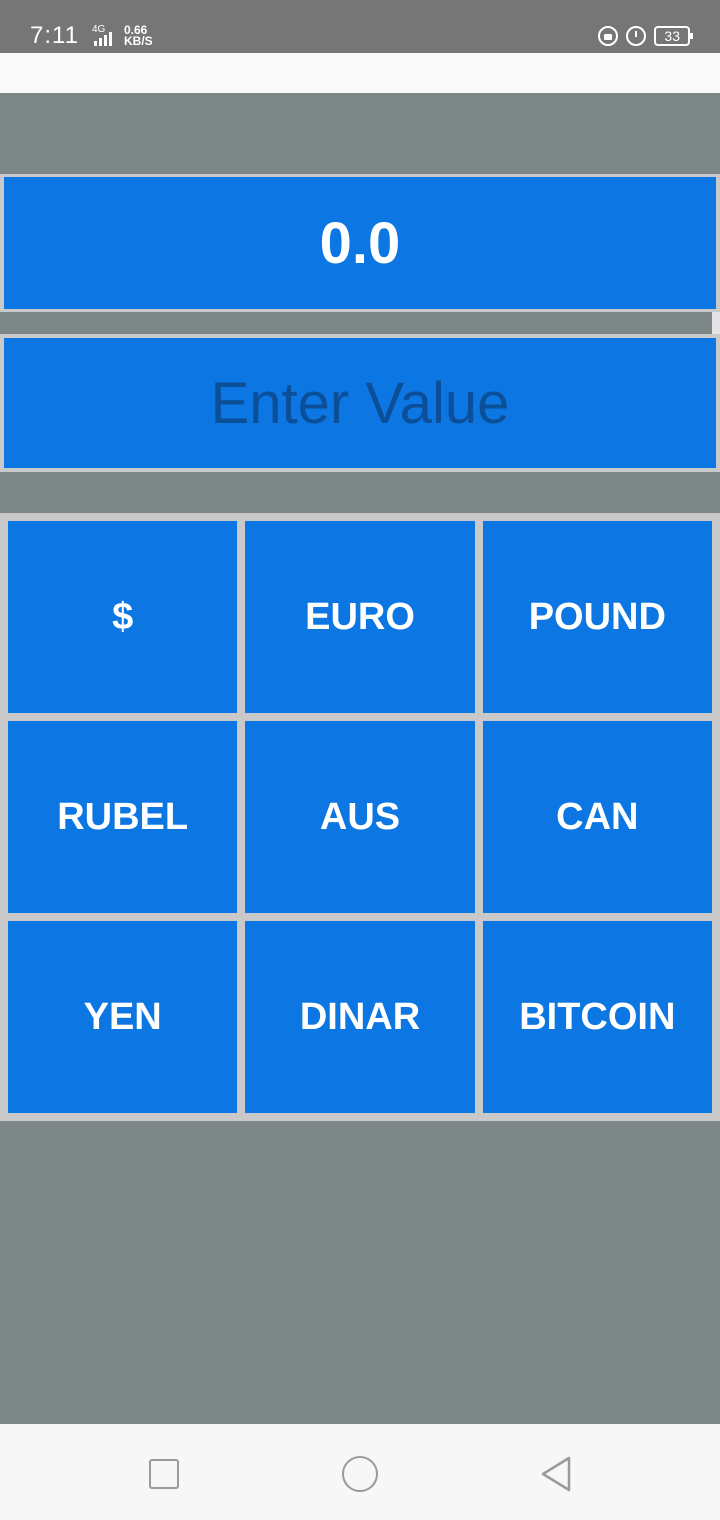 The image size is (720, 1520). I want to click on recent-apps-icon, so click(164, 1474).